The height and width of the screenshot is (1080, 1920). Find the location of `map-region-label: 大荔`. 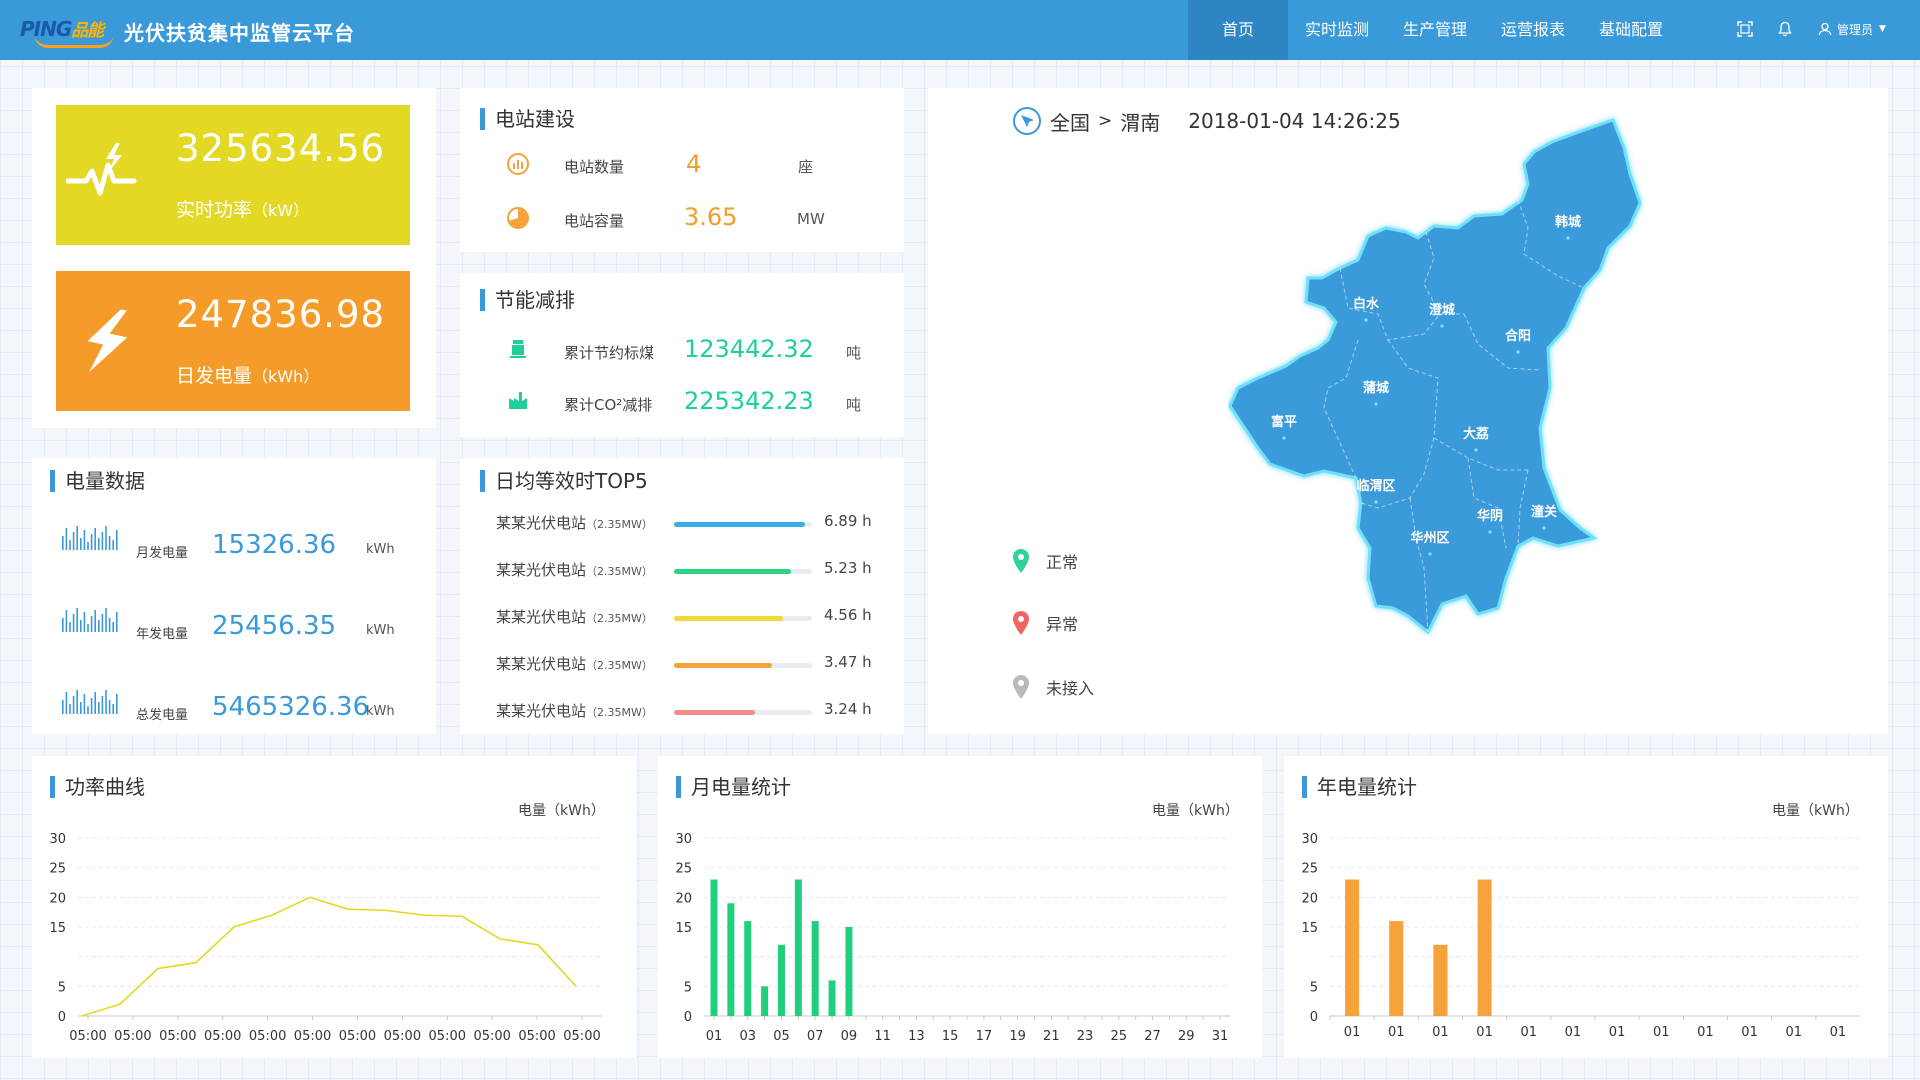

map-region-label: 大荔 is located at coordinates (1476, 434).